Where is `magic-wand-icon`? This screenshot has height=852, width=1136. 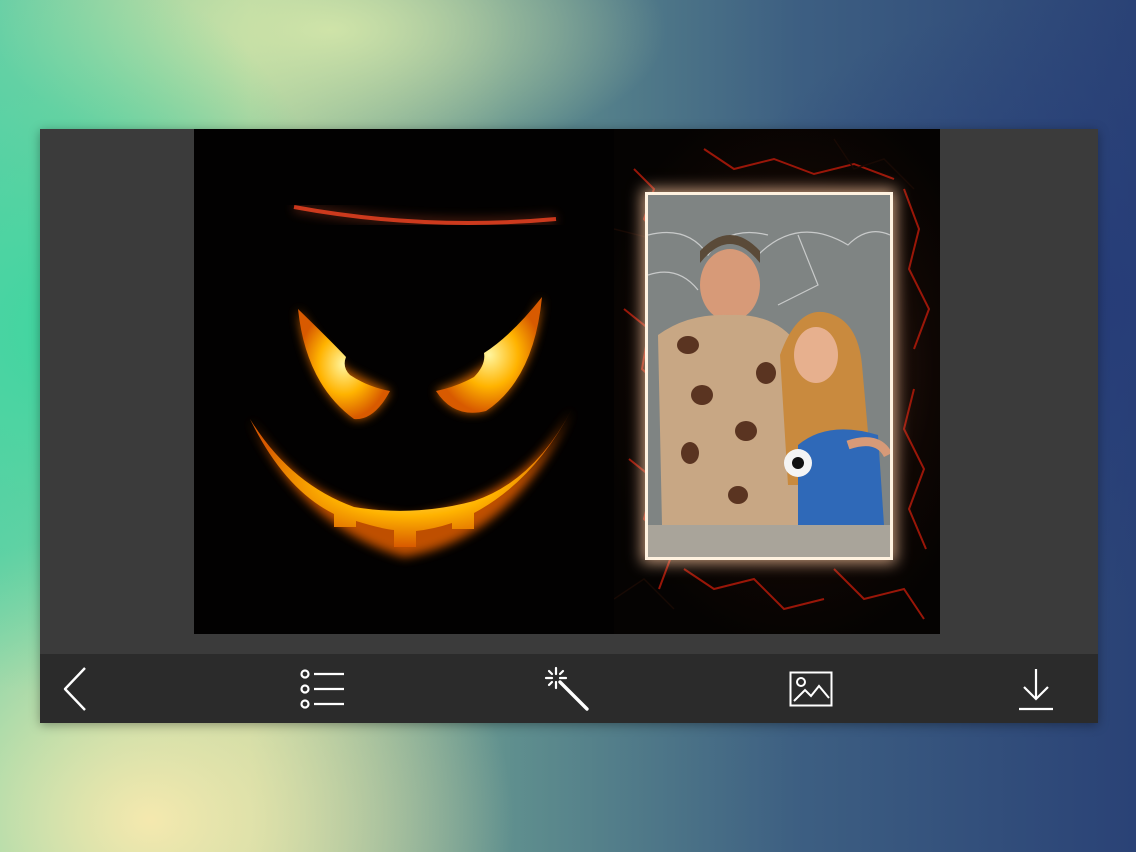
magic-wand-icon is located at coordinates (566, 688).